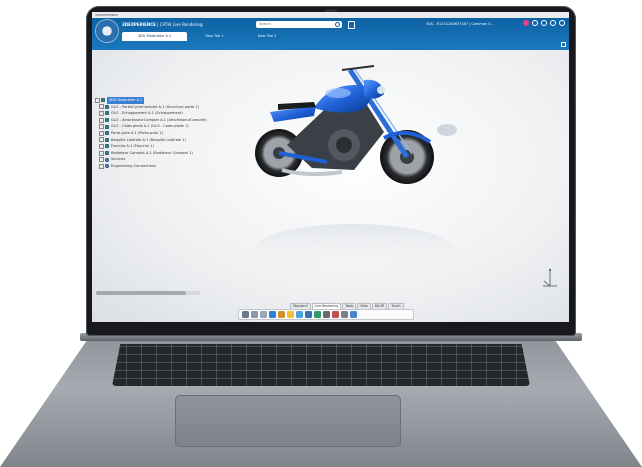  What do you see at coordinates (299, 314) in the screenshot?
I see `camera-icon` at bounding box center [299, 314].